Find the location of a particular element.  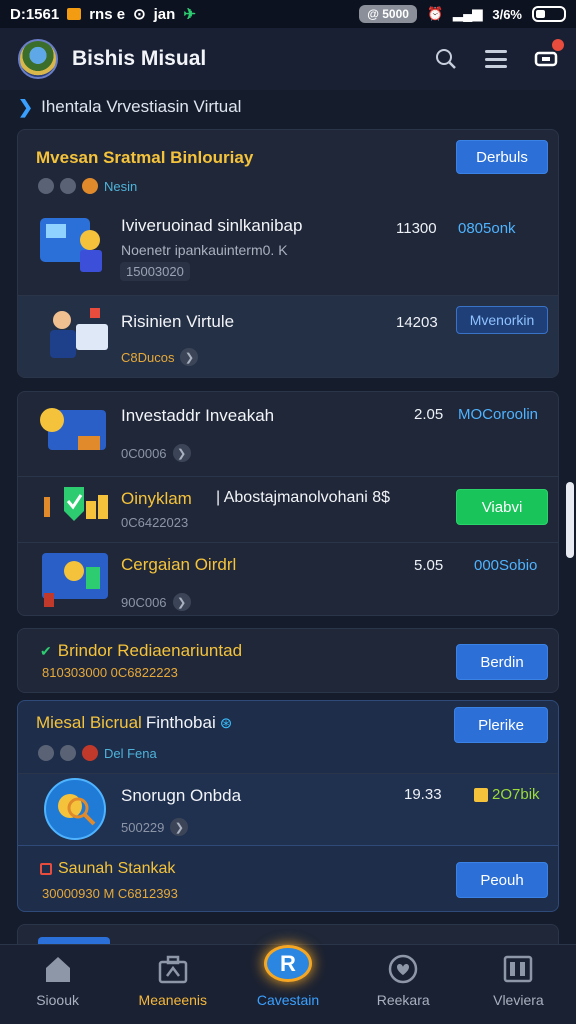

item-name-detail: | Abostajmanolvohani 8$ is located at coordinates (303, 497).